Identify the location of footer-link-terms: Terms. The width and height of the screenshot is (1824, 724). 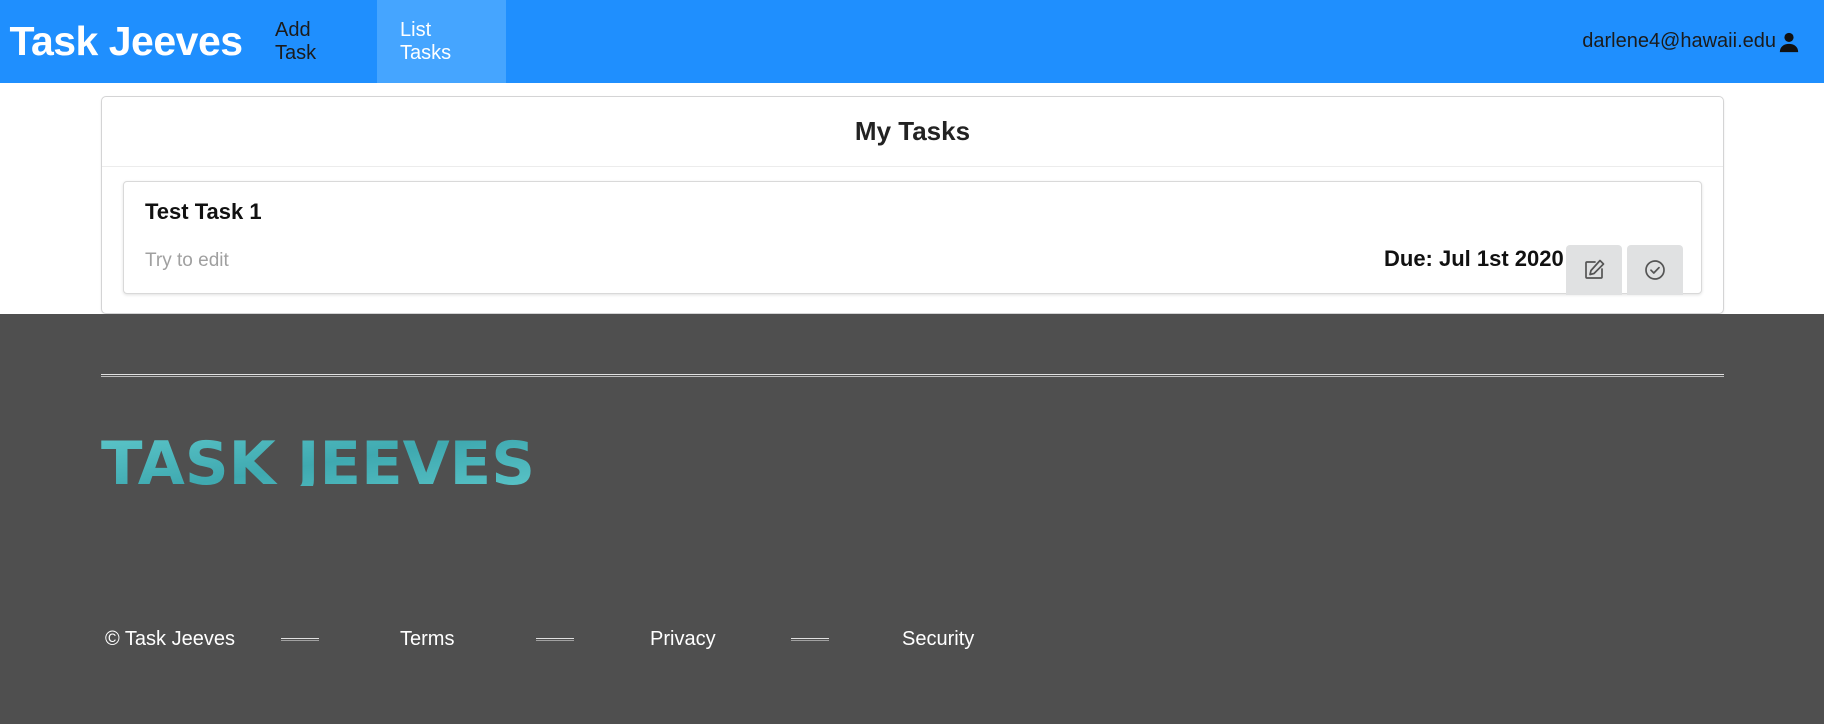
(427, 639).